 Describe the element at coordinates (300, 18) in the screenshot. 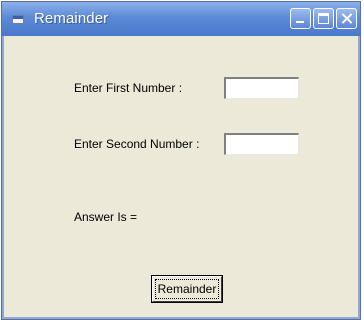

I see `minimize-icon` at that location.